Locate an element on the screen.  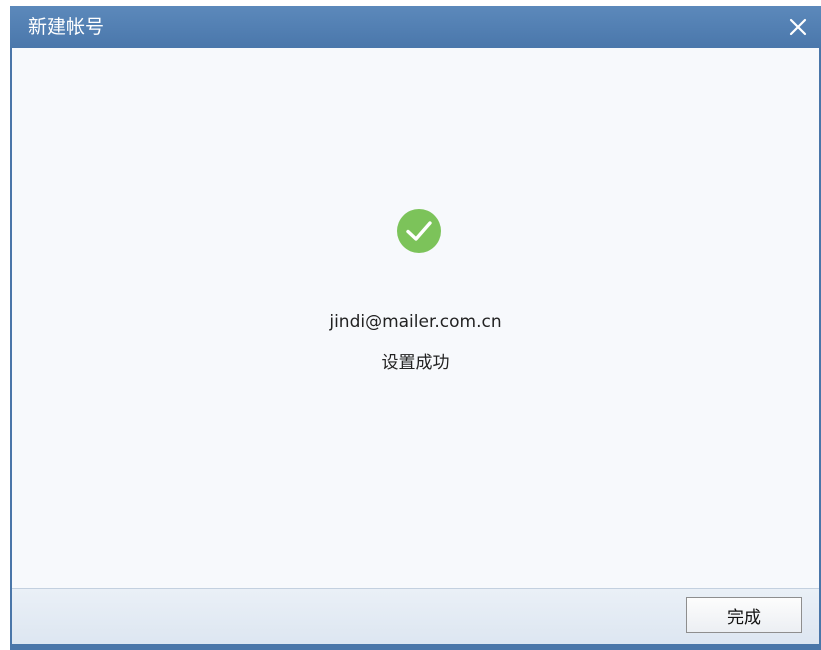
close-icon is located at coordinates (798, 27).